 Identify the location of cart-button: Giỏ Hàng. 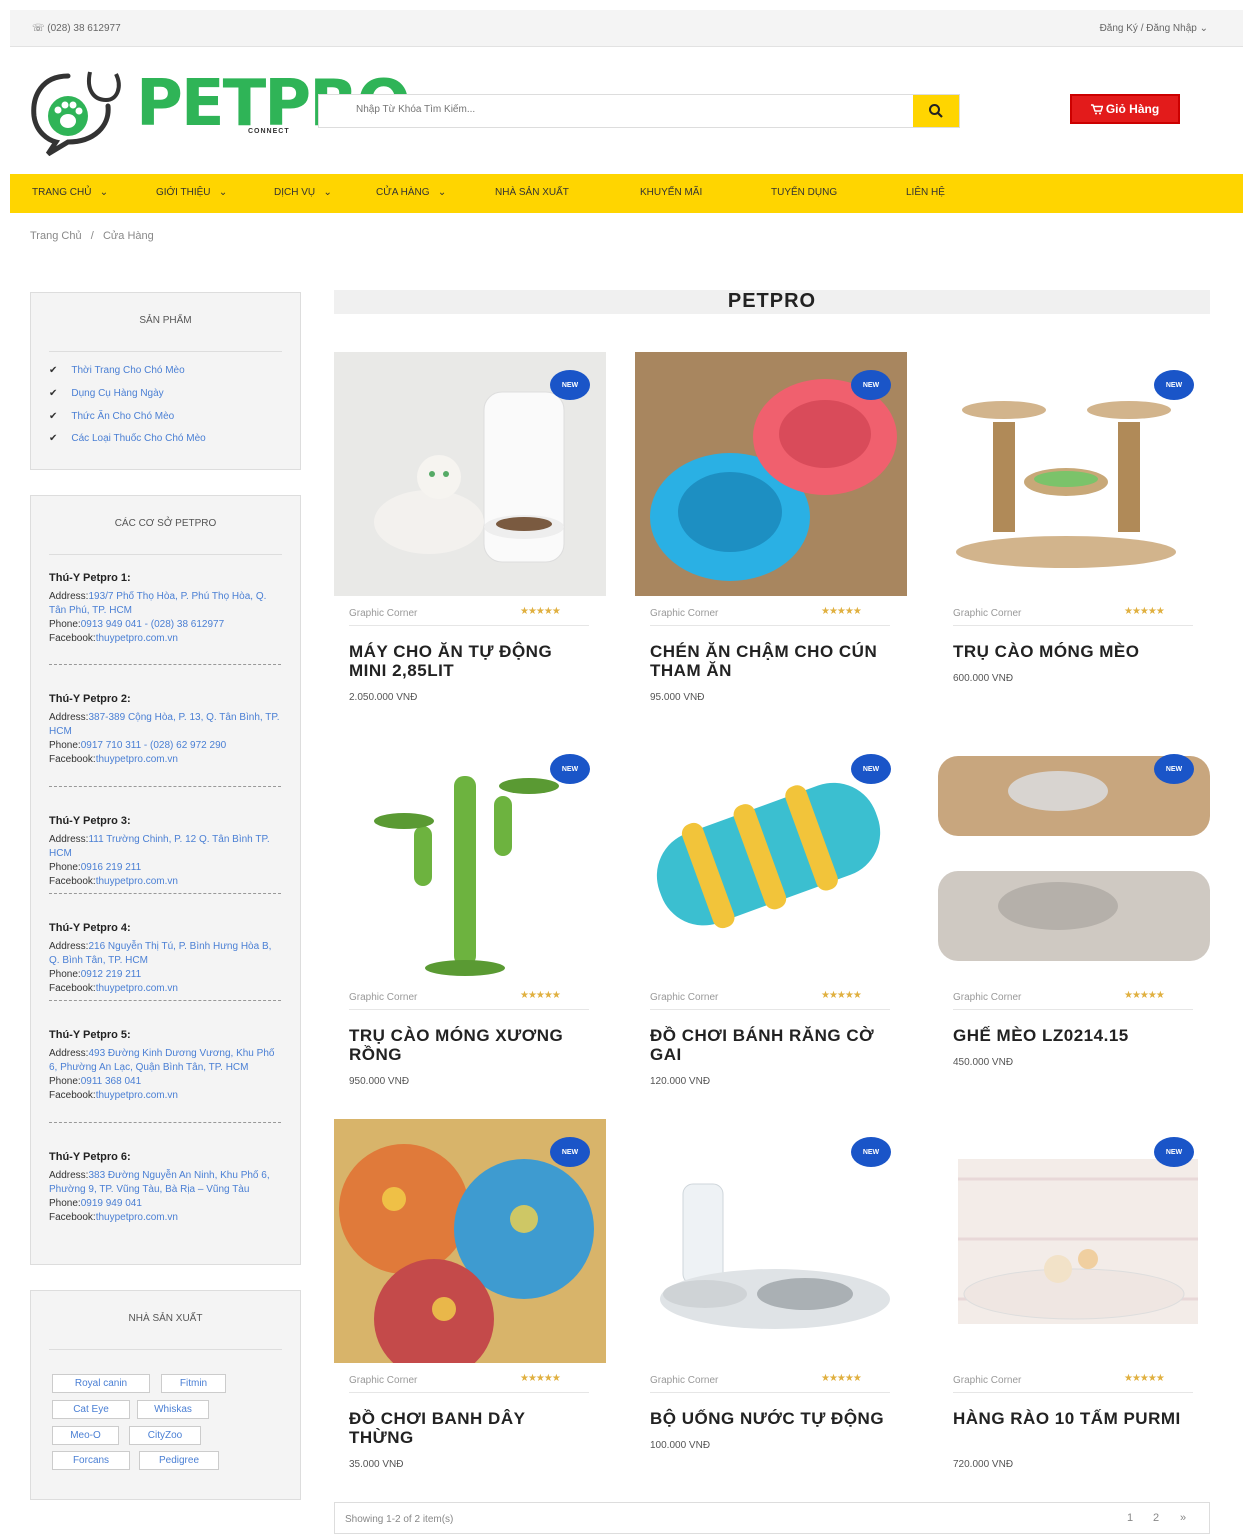
(1125, 109).